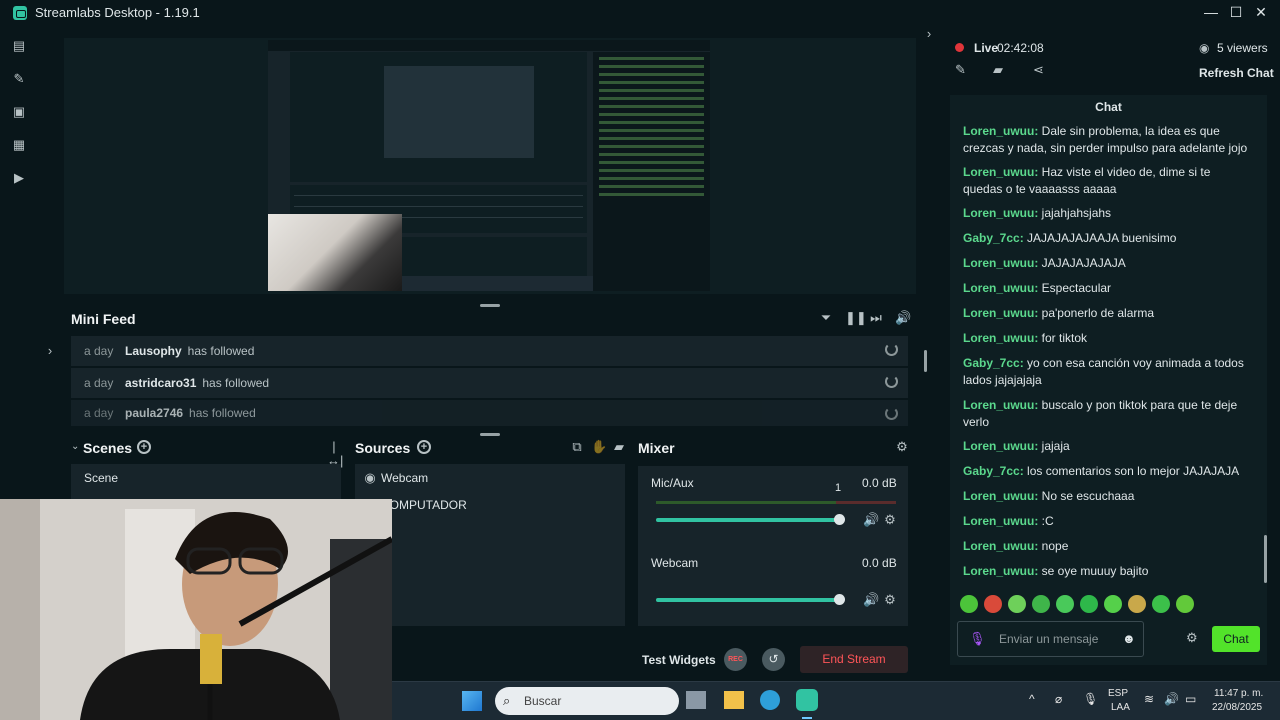 The image size is (1280, 720). What do you see at coordinates (1118, 693) in the screenshot?
I see `language-indicator: ESP` at bounding box center [1118, 693].